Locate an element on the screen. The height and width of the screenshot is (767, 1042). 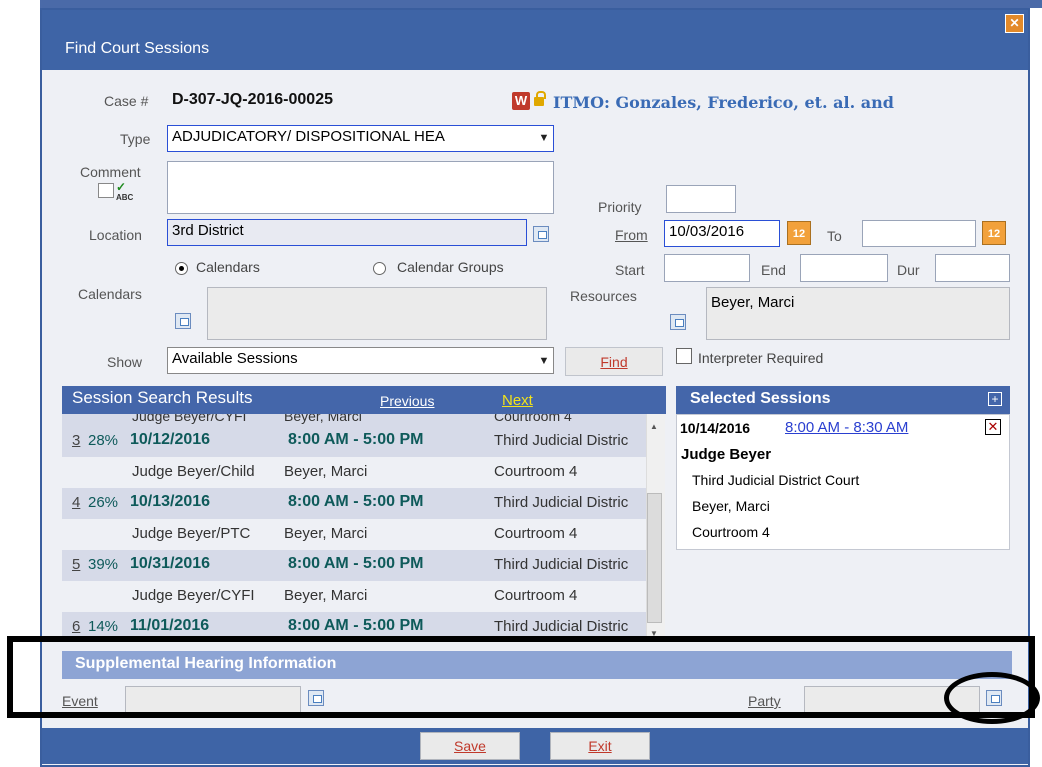
priority-label: Priority is located at coordinates (620, 207).